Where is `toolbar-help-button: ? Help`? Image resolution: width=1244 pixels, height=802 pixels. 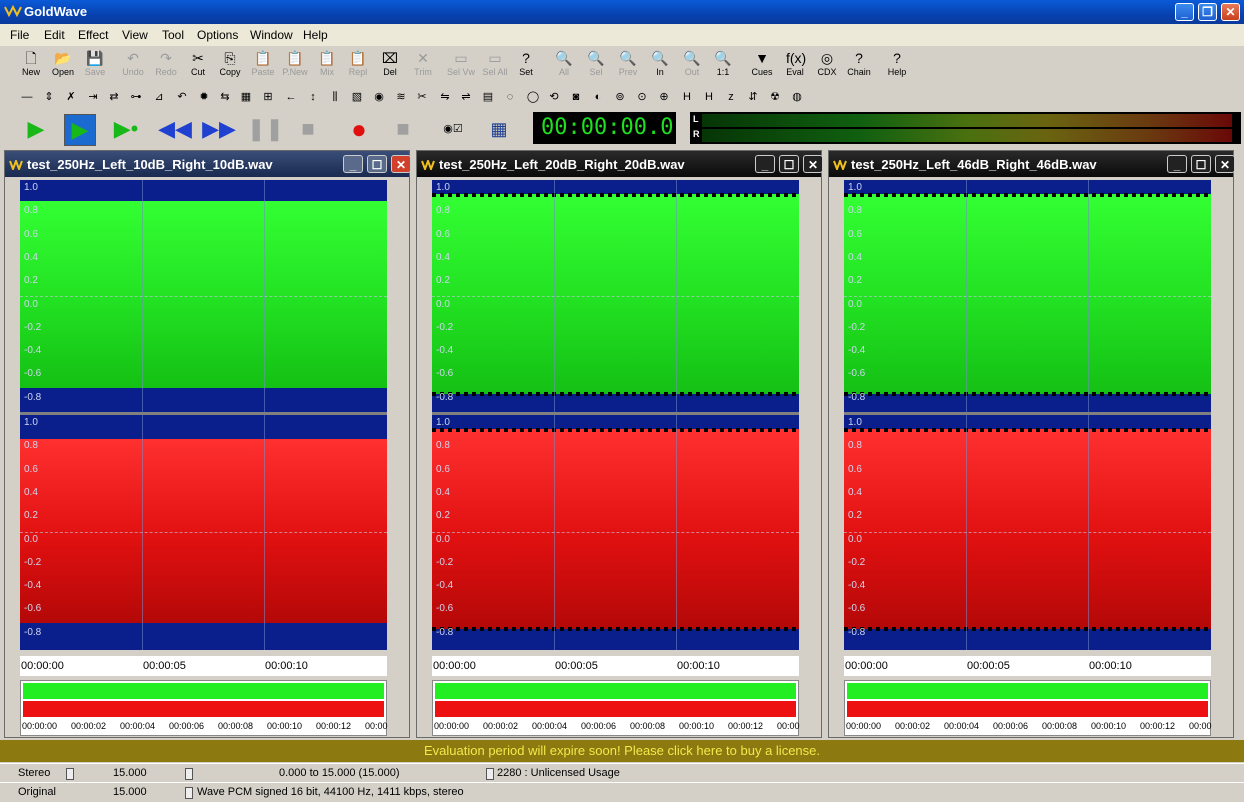
toolbar-help-button: ? Help is located at coordinates (897, 67).